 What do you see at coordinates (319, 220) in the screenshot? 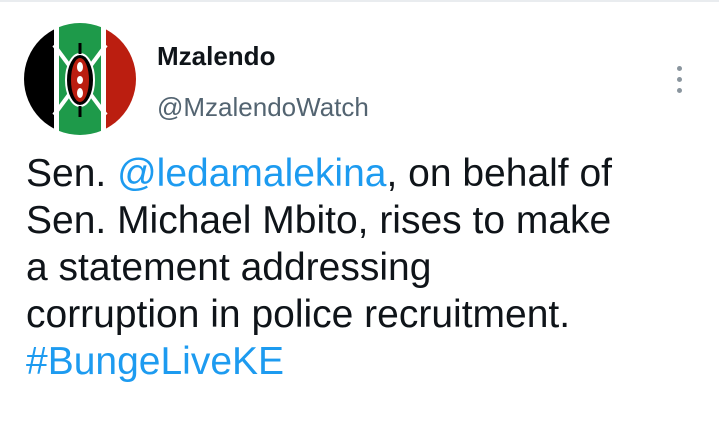
I see `tweet-line-2: Sen. Michael Mbito, rises to make` at bounding box center [319, 220].